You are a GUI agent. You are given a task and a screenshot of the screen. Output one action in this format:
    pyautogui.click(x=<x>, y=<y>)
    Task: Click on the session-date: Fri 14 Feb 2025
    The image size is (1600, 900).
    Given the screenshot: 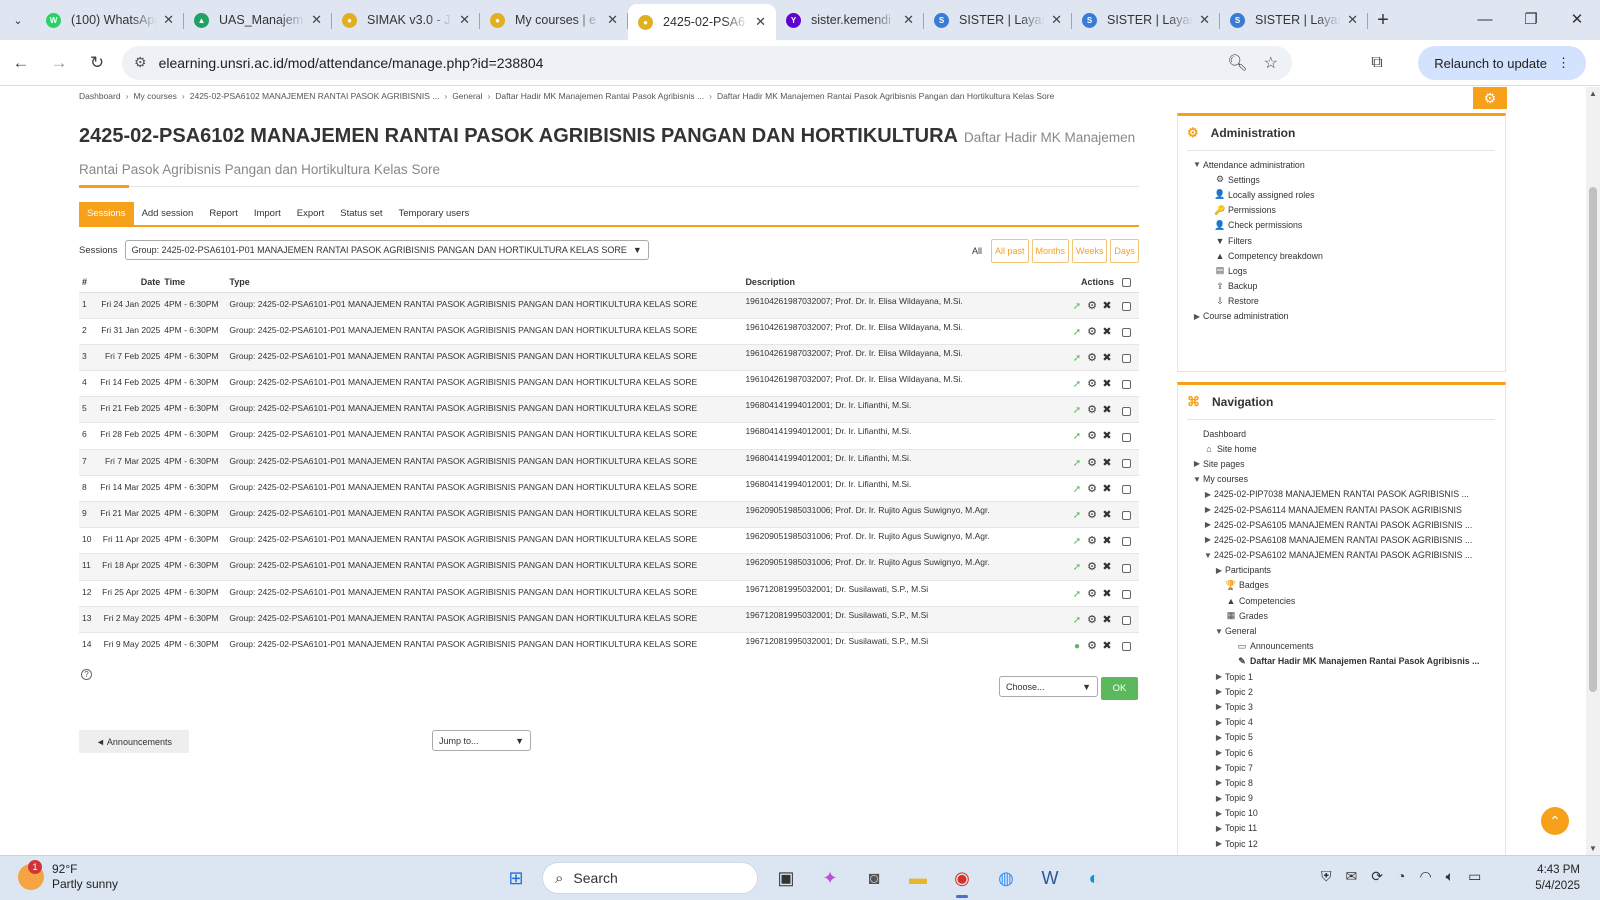 What is the action you would take?
    pyautogui.click(x=129, y=383)
    